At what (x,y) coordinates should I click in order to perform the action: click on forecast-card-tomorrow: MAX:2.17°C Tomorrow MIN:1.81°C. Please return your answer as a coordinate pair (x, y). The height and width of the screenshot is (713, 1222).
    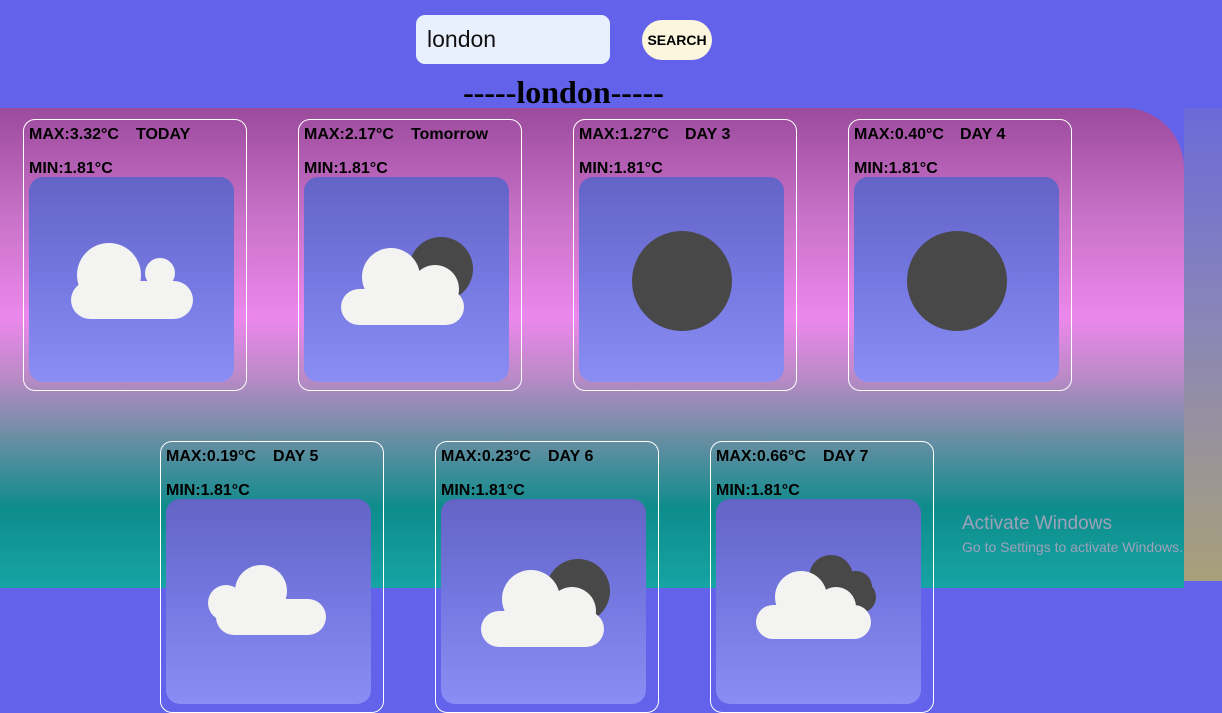
    Looking at the image, I should click on (410, 255).